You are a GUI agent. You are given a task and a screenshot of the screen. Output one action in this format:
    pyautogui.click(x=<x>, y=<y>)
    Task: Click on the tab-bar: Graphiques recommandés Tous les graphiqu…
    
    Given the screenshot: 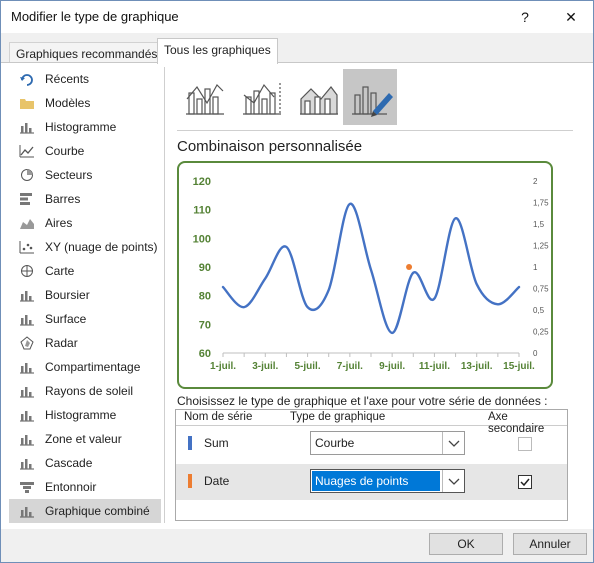 What is the action you would take?
    pyautogui.click(x=297, y=48)
    